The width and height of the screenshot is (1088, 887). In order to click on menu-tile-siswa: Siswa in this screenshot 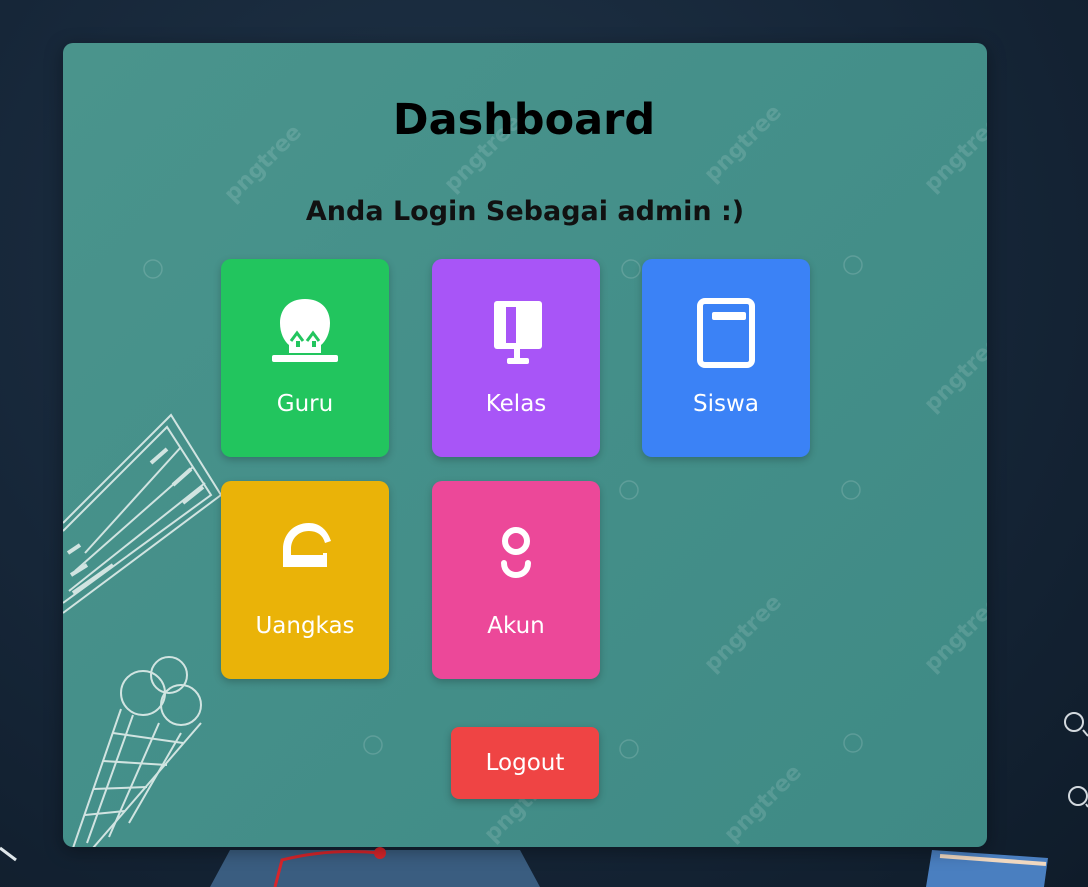, I will do `click(726, 358)`.